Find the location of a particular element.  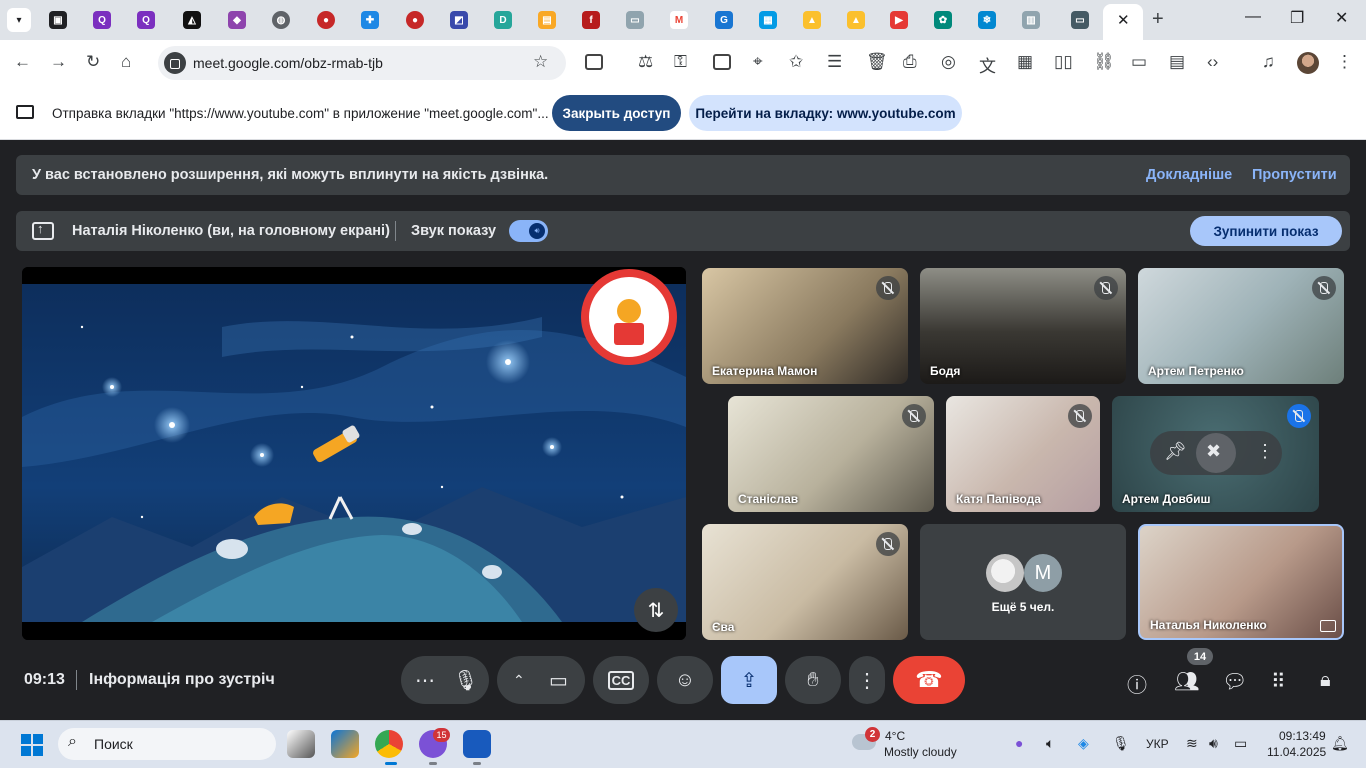

bookmark-star-icon: ☆ is located at coordinates (540, 62).